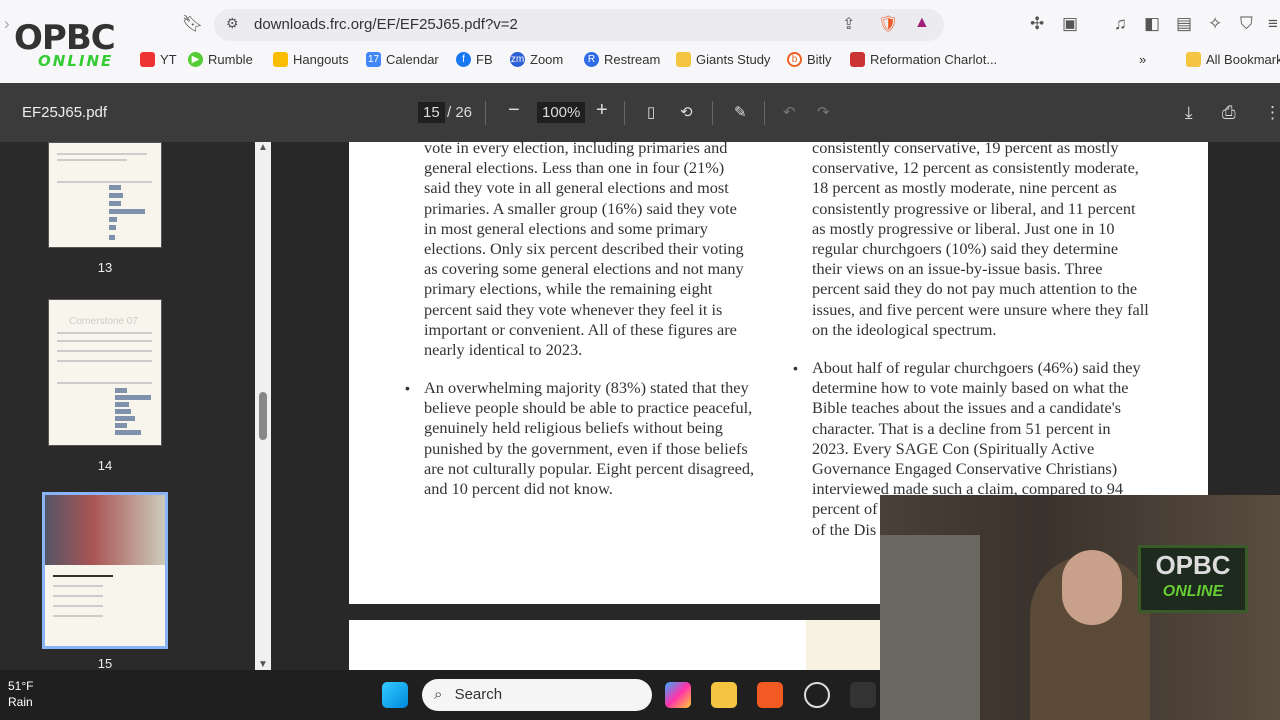  Describe the element at coordinates (517, 59) in the screenshot. I see `zoom-icon: zm` at that location.